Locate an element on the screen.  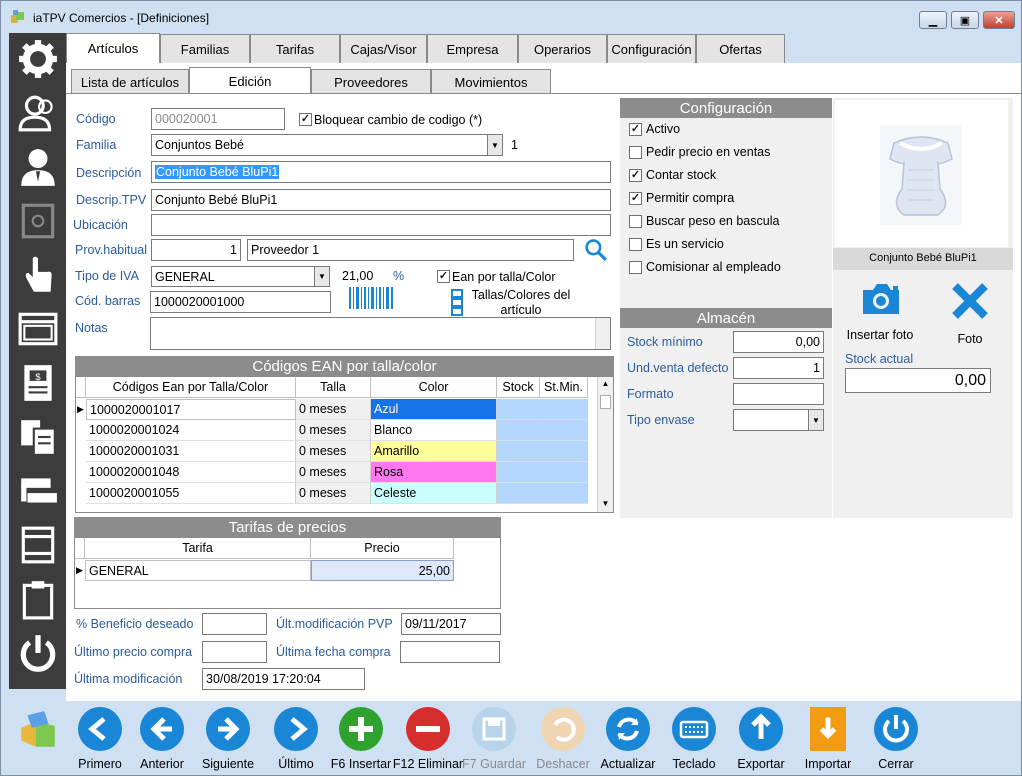
toolbar-button-prev: Anterior is located at coordinates (162, 738).